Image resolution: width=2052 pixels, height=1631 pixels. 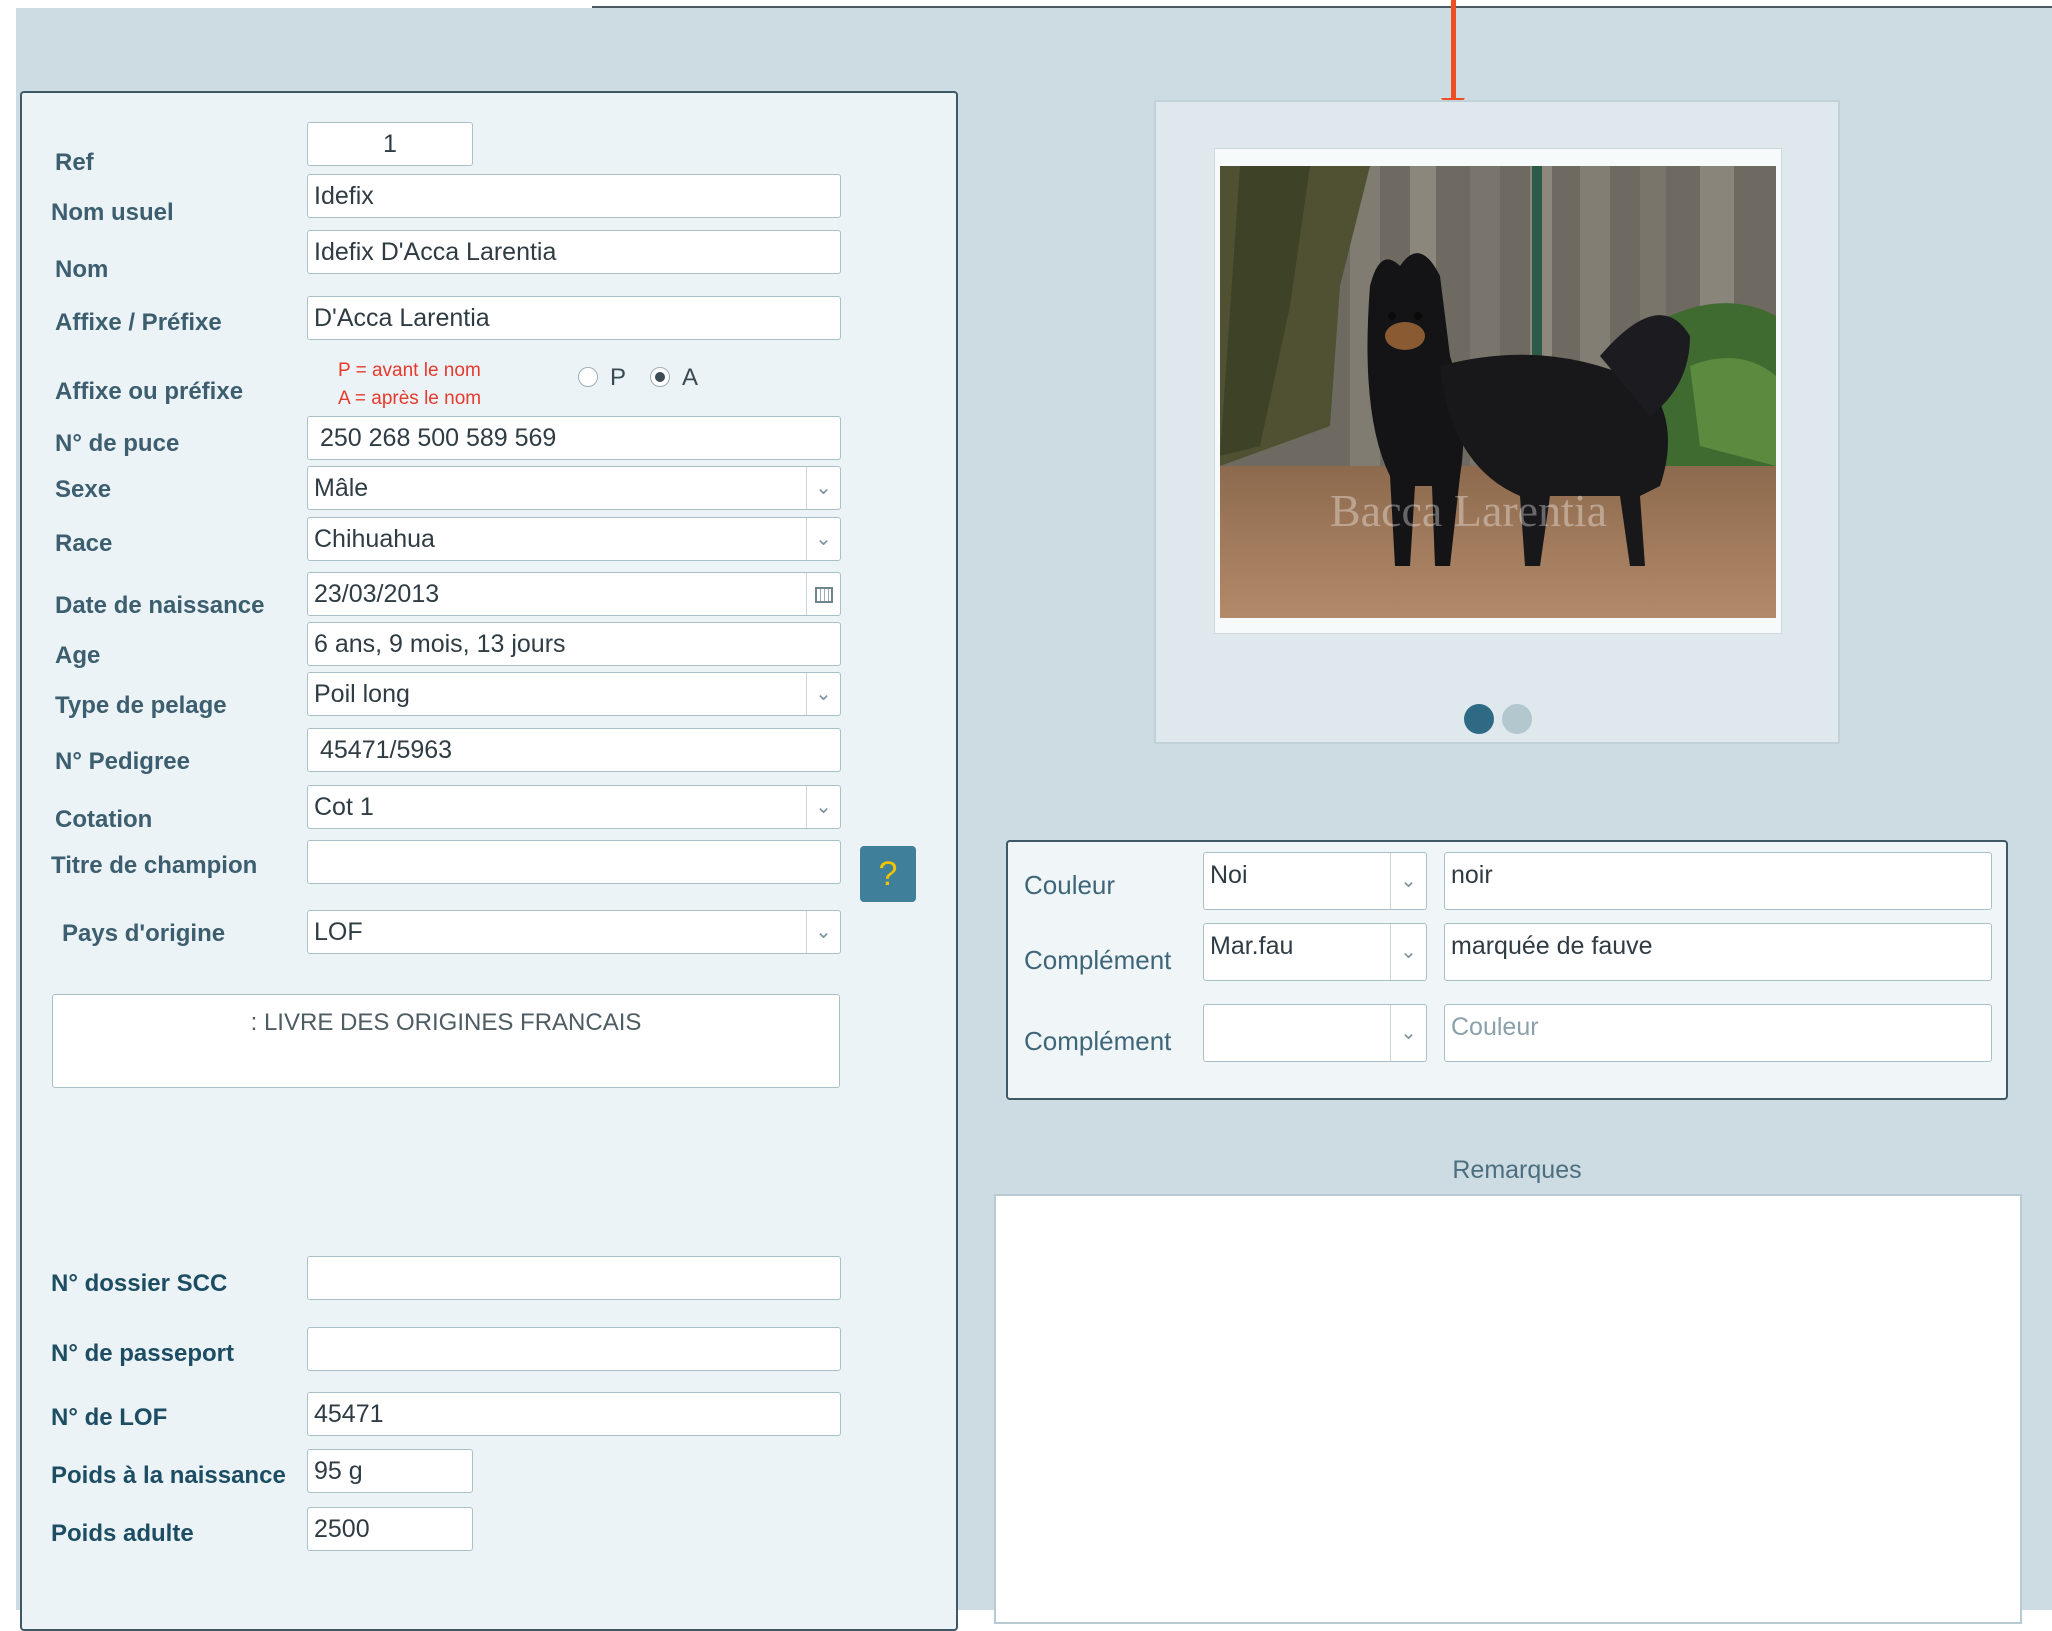 What do you see at coordinates (390, 144) in the screenshot?
I see `ref-field: 1` at bounding box center [390, 144].